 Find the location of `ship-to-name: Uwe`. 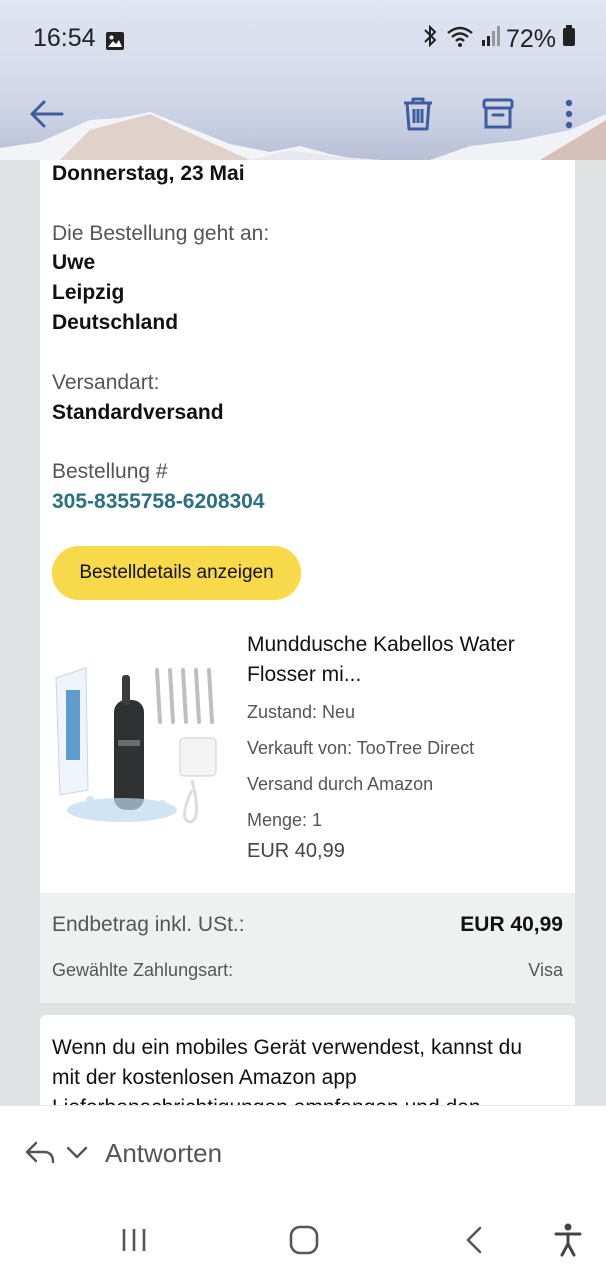

ship-to-name: Uwe is located at coordinates (74, 262).